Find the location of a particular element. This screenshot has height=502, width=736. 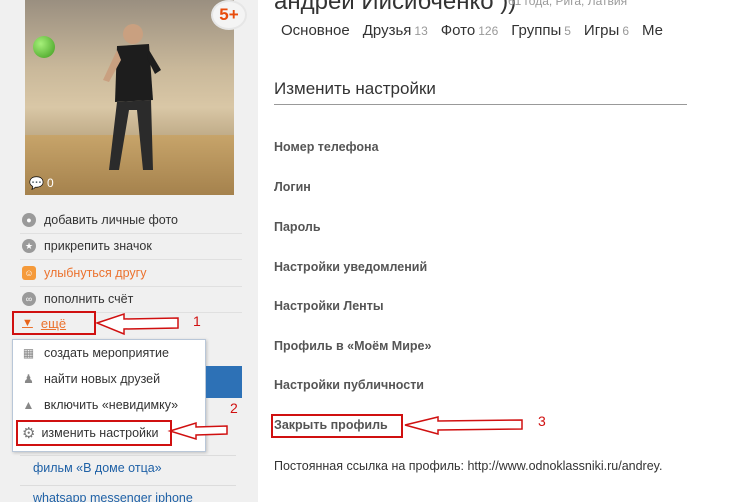

settings-divider is located at coordinates (480, 104).